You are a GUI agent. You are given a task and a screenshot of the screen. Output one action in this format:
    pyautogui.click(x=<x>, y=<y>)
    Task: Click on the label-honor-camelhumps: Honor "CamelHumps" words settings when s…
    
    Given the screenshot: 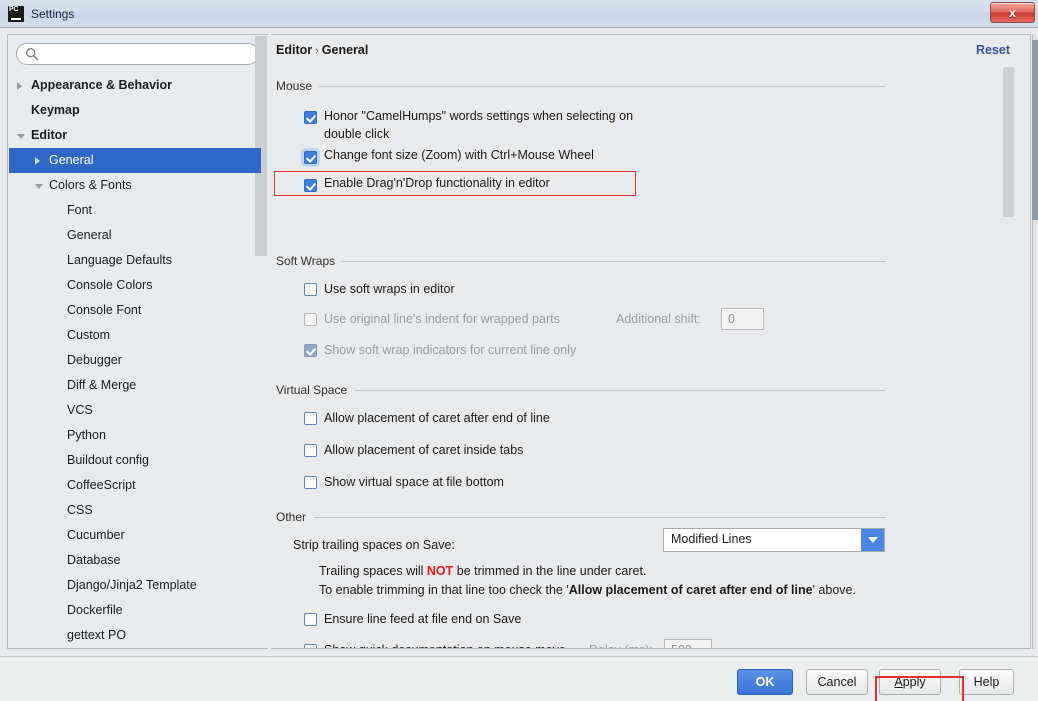 What is the action you would take?
    pyautogui.click(x=479, y=125)
    